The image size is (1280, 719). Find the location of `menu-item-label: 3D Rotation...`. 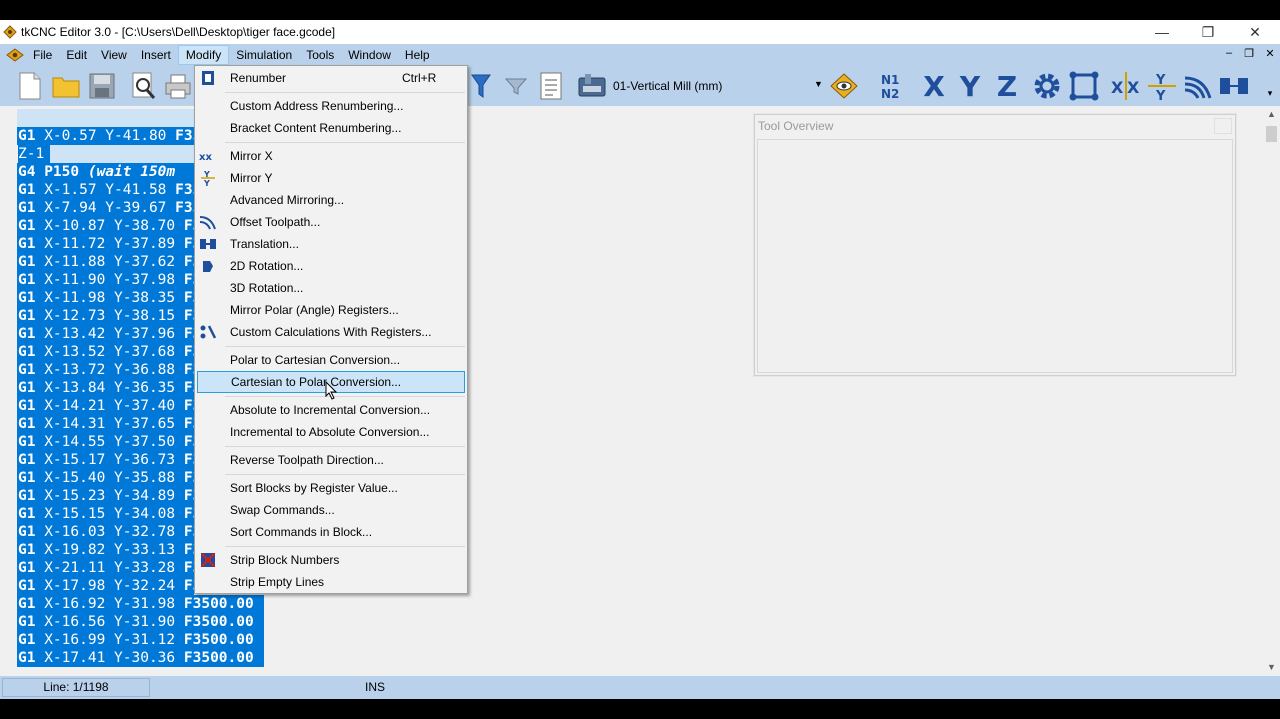

menu-item-label: 3D Rotation... is located at coordinates (267, 288).